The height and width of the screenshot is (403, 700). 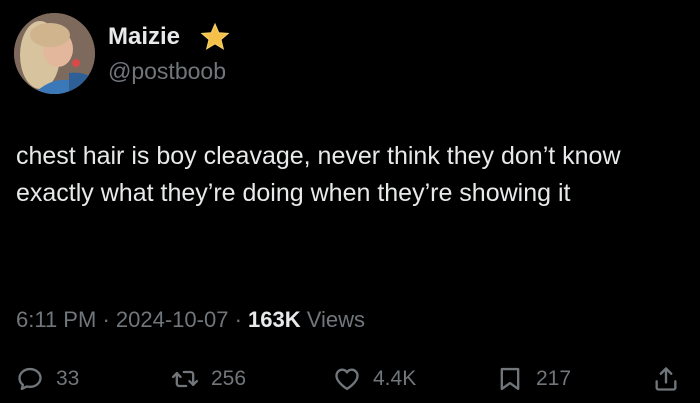 I want to click on avatar-image, so click(x=54, y=53).